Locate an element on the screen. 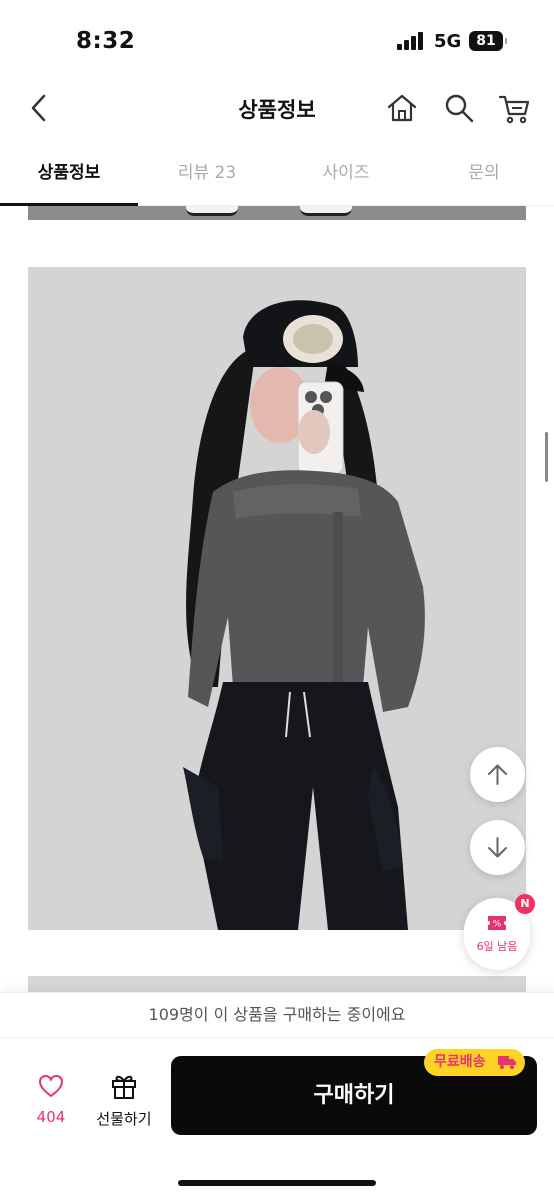  home-indicator is located at coordinates (277, 1183).